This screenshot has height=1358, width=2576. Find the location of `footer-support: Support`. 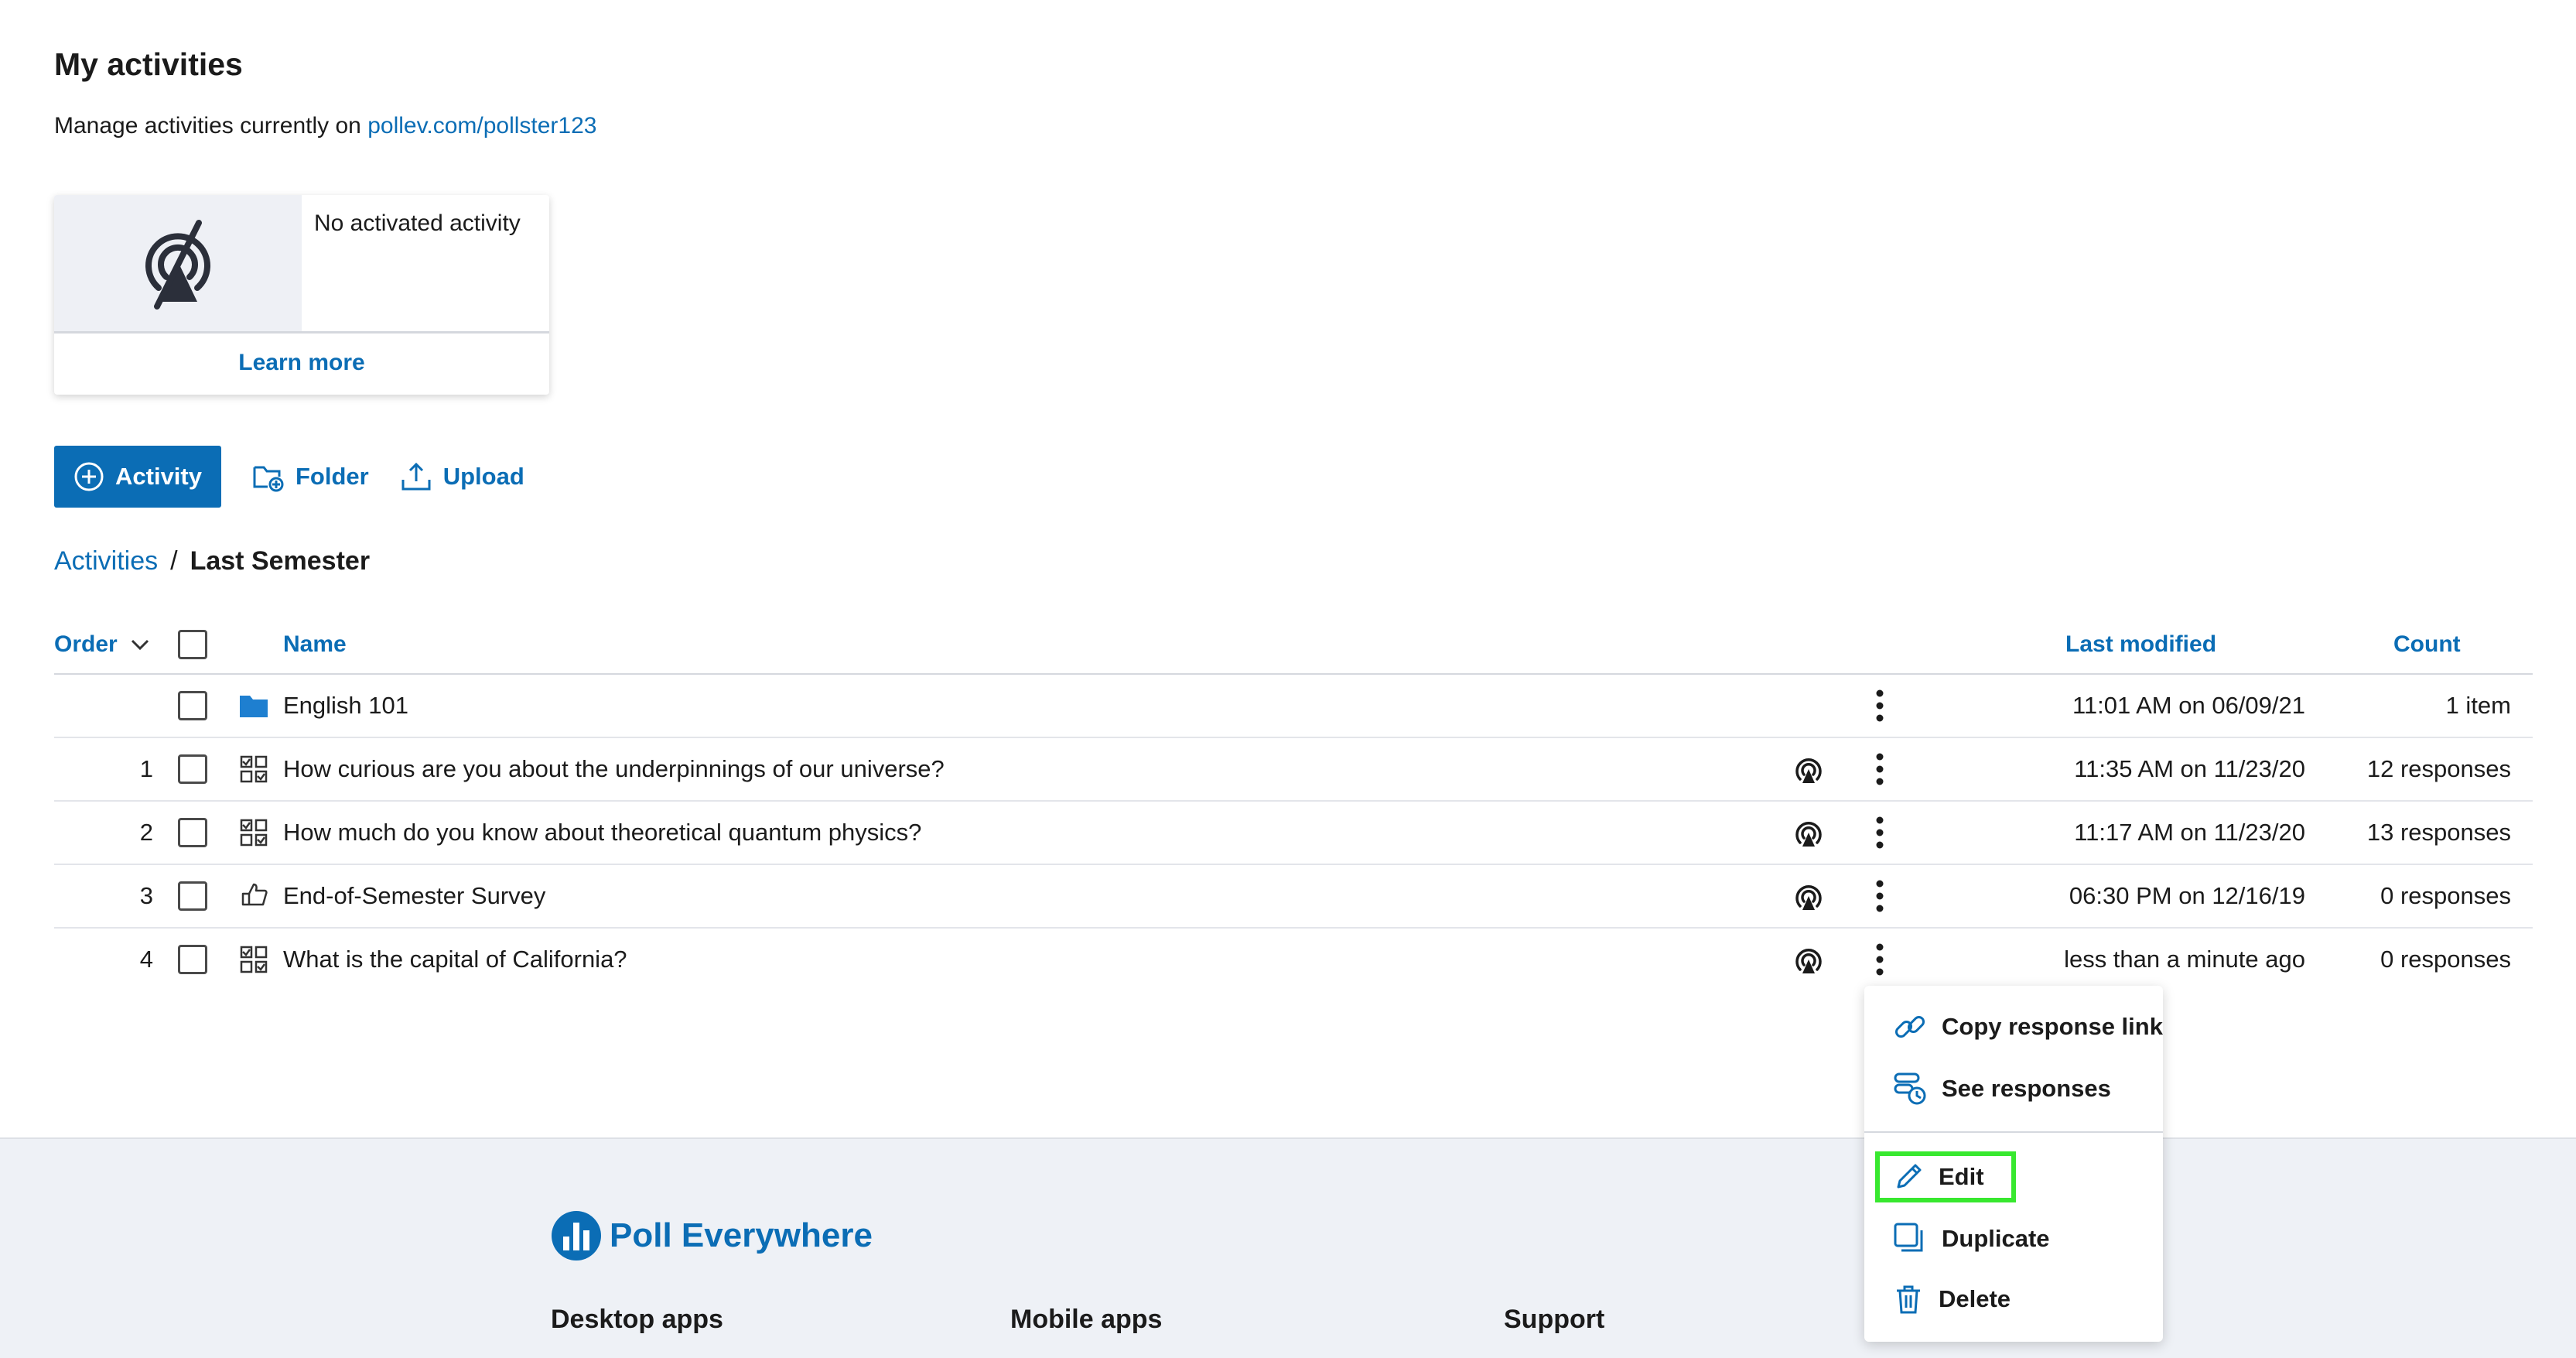

footer-support: Support is located at coordinates (1554, 1320).